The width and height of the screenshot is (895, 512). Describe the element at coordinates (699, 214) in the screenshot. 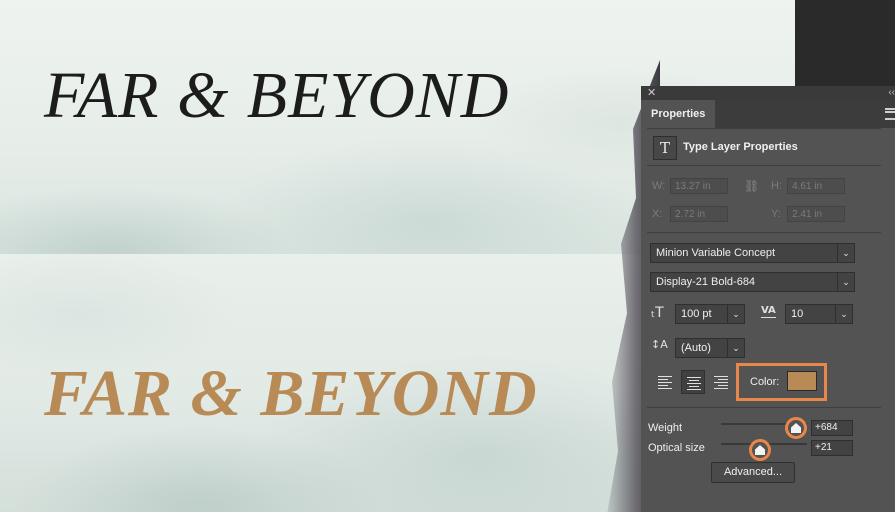

I see `x-field: 2.72 in` at that location.